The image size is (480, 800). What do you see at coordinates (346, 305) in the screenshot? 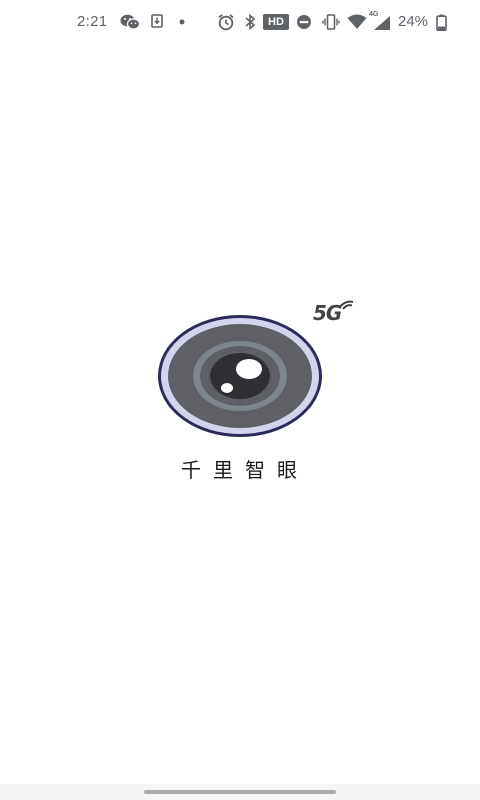
I see `signal-waves-icon` at bounding box center [346, 305].